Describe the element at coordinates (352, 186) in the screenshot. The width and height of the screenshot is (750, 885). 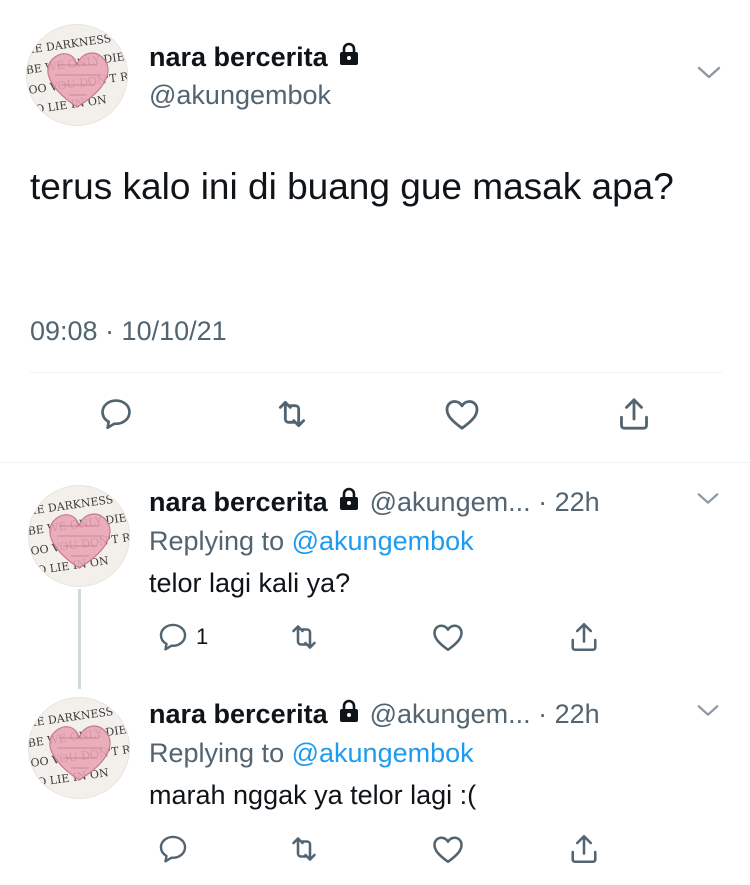
I see `tweet-text: terus kalo ini di buang gue masak apa?` at that location.